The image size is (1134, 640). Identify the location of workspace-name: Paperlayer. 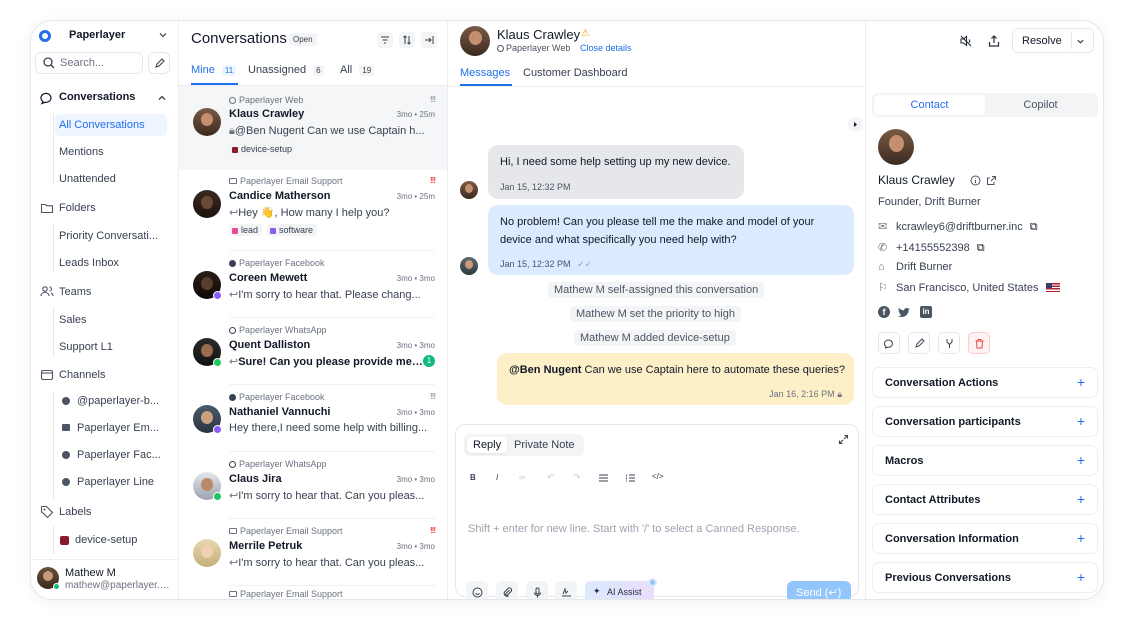
(97, 35).